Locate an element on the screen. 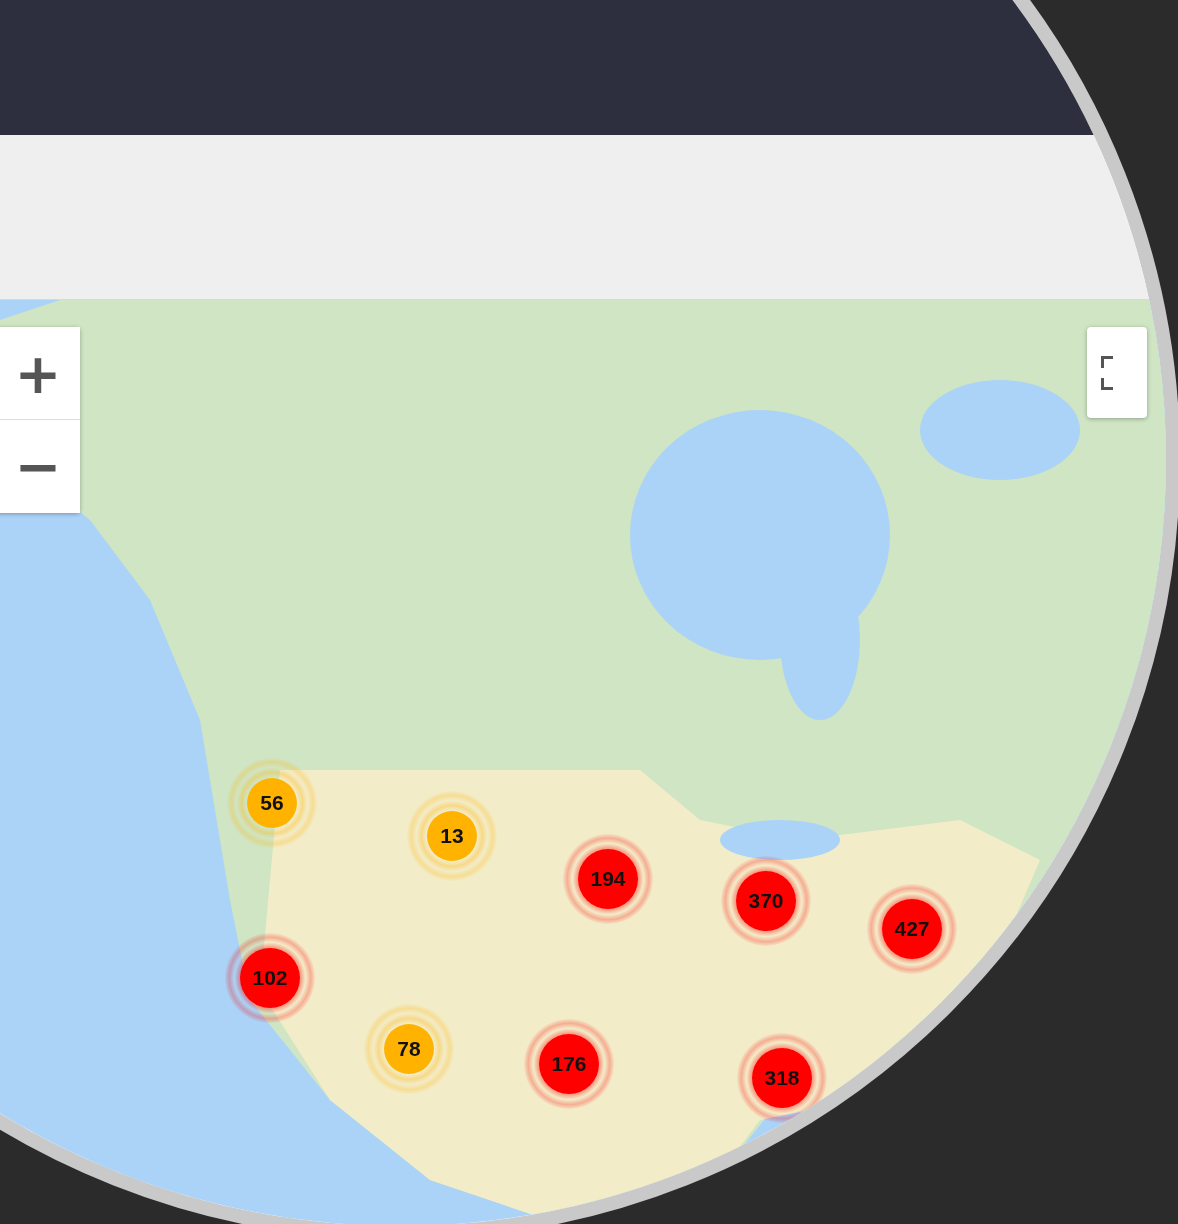 This screenshot has width=1178, height=1224. cluster-marker: 13 is located at coordinates (452, 836).